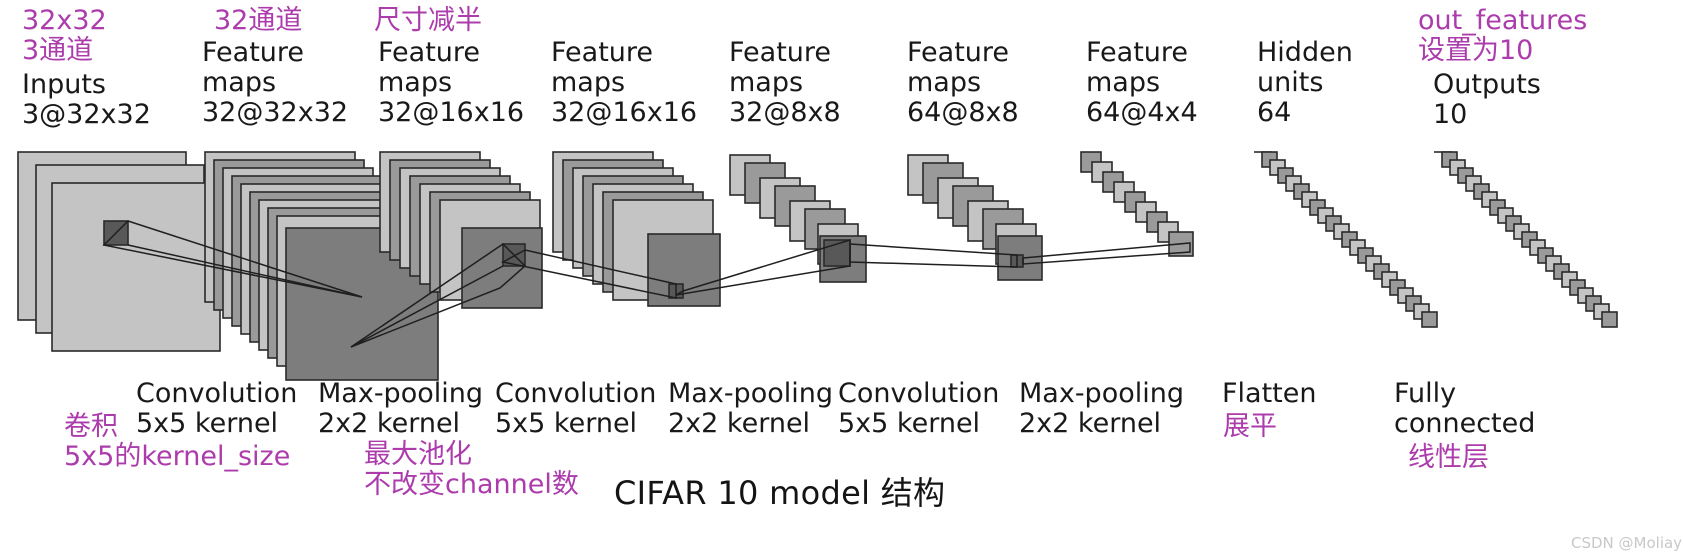  Describe the element at coordinates (1627, 543) in the screenshot. I see `watermark: CSDN @Moliay` at that location.